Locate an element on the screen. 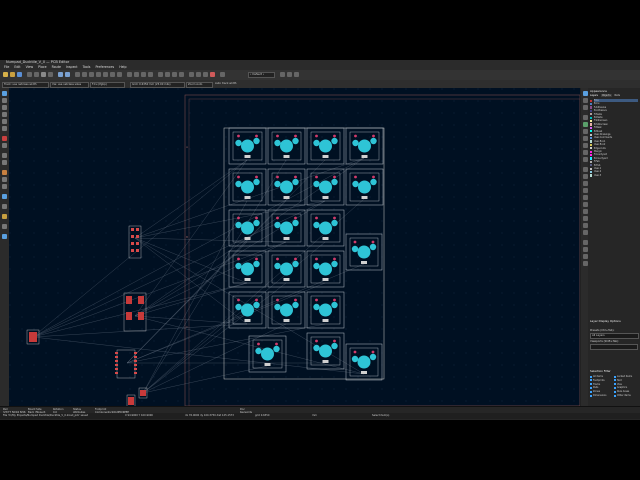 The height and width of the screenshot is (480, 640). menu-route: Route is located at coordinates (56, 67).